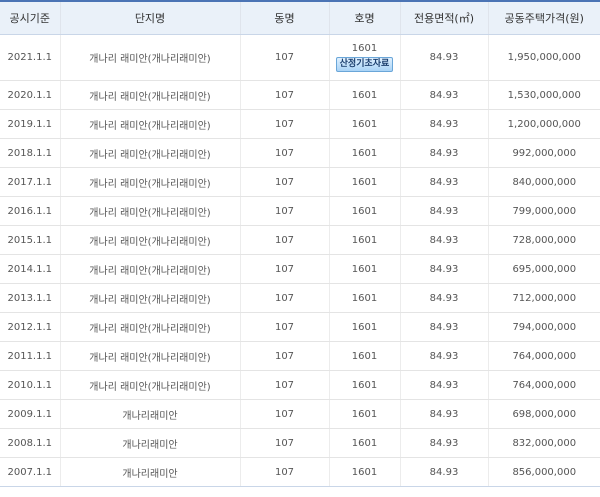 The width and height of the screenshot is (600, 497). What do you see at coordinates (544, 17) in the screenshot?
I see `header-price: 공동주택가격(원)` at bounding box center [544, 17].